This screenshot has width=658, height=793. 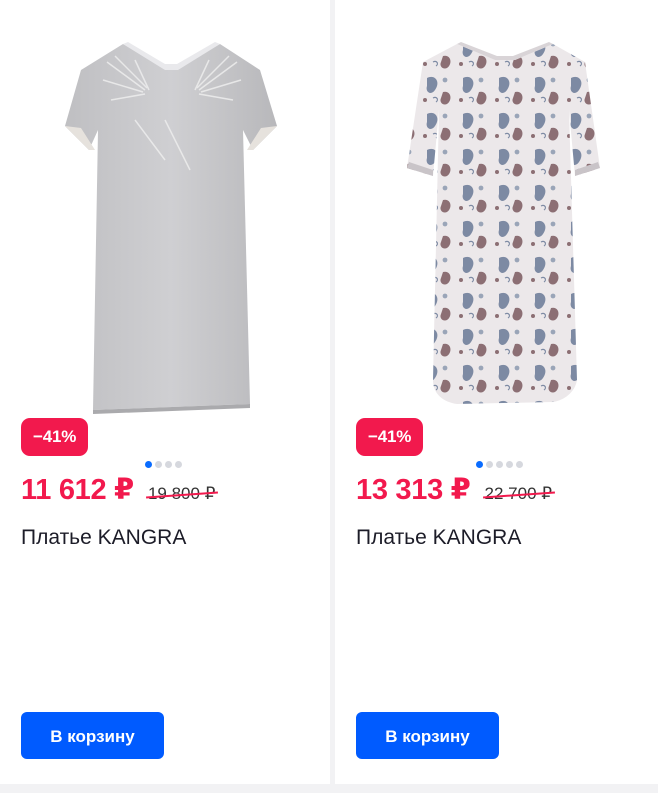 I want to click on price-row: 11 612 ₽ 19 800 ₽, so click(x=118, y=489).